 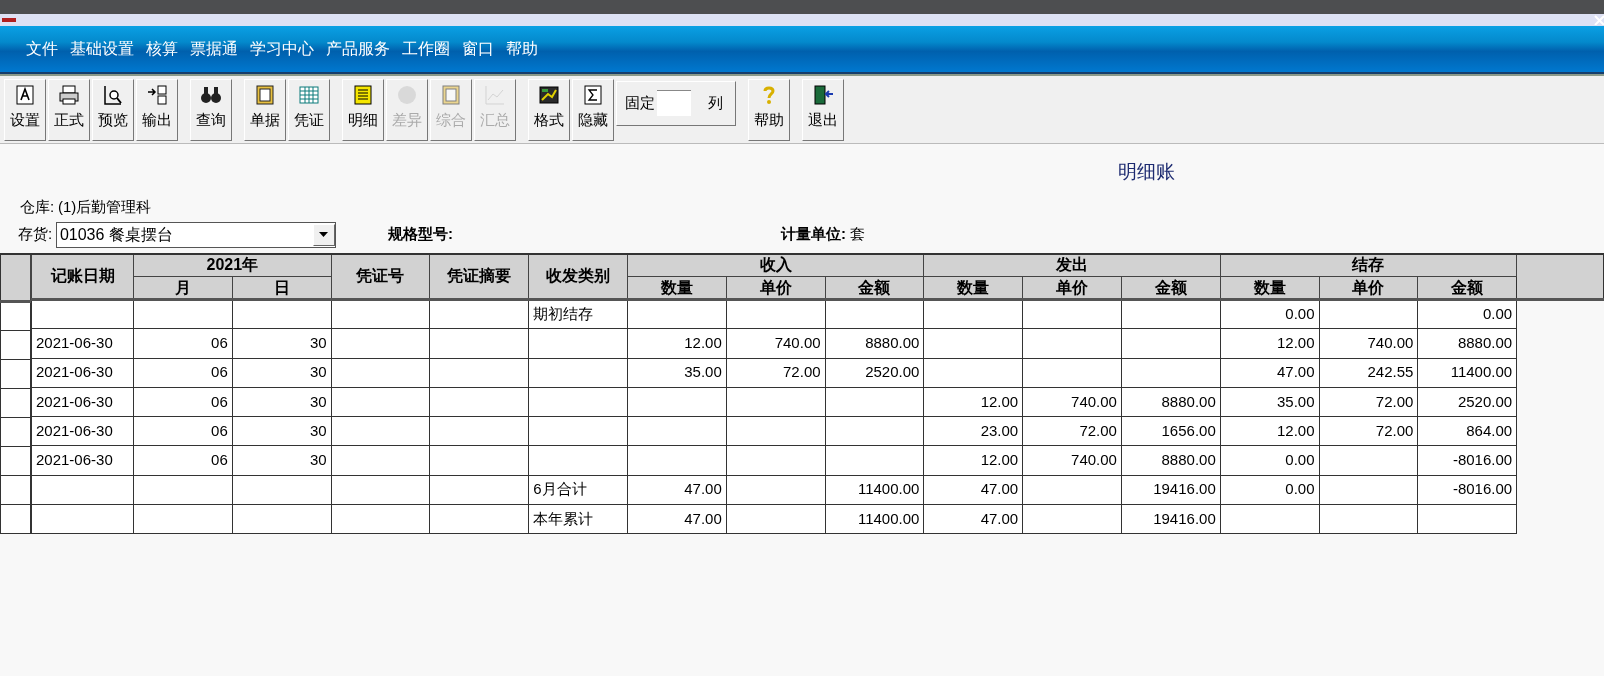 I want to click on column-header: 2021年, so click(x=232, y=265).